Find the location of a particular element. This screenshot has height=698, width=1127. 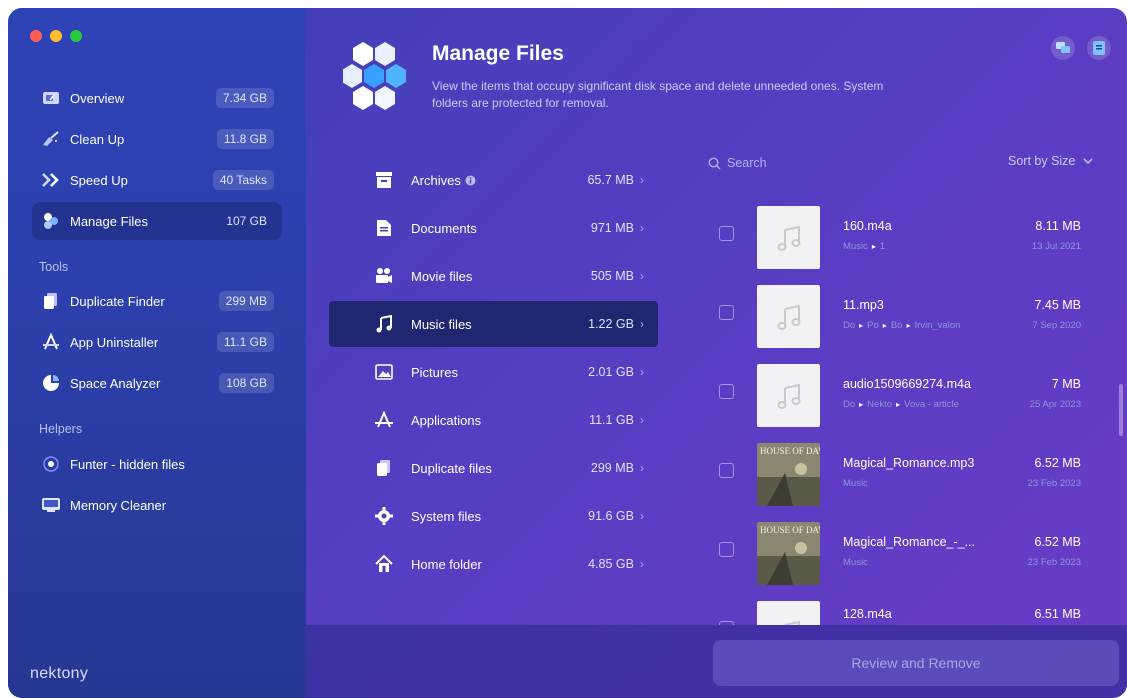

uninstaller-icon is located at coordinates (51, 342).